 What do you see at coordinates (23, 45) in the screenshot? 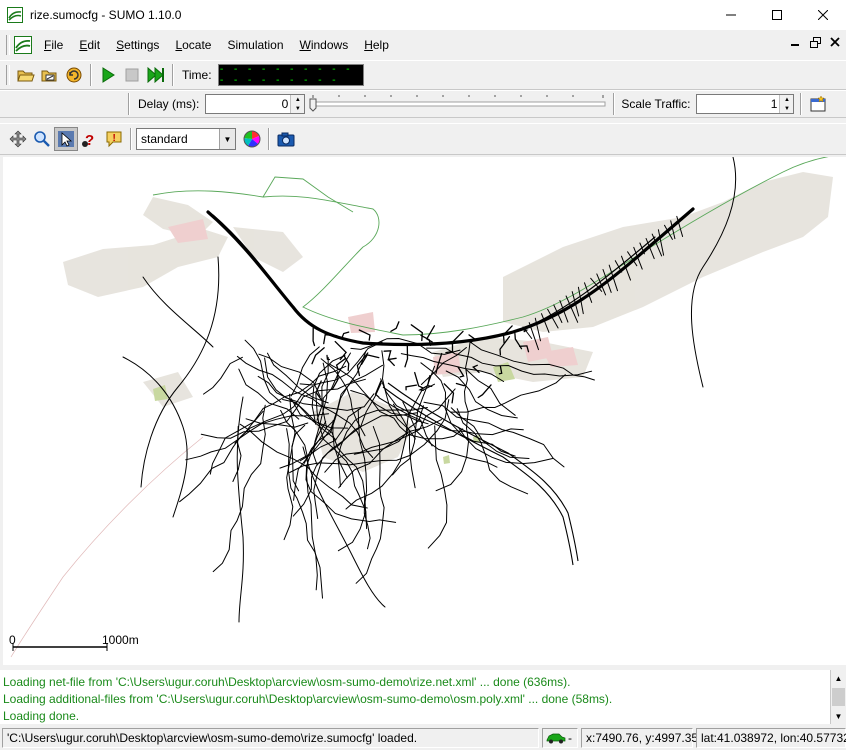
I see `child-window-icon` at bounding box center [23, 45].